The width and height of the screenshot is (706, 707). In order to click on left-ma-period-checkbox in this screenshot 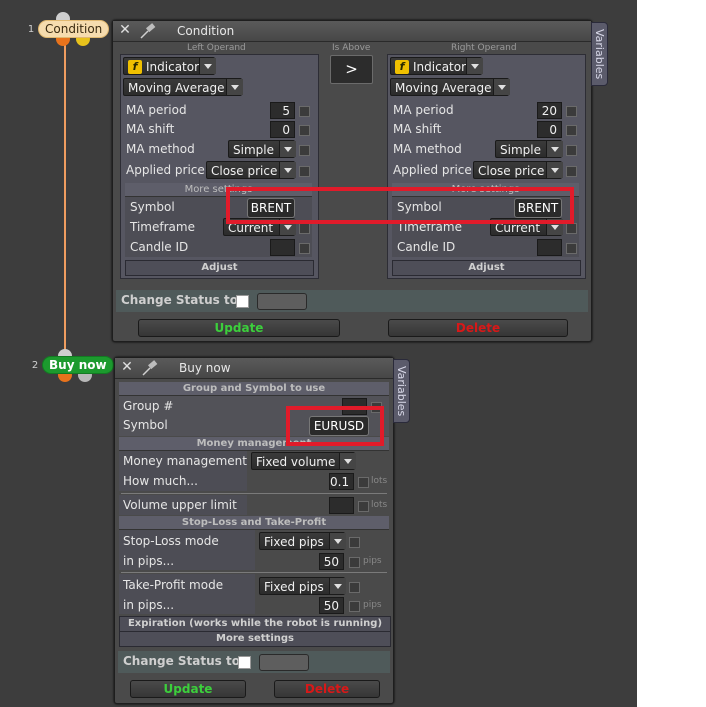, I will do `click(304, 111)`.